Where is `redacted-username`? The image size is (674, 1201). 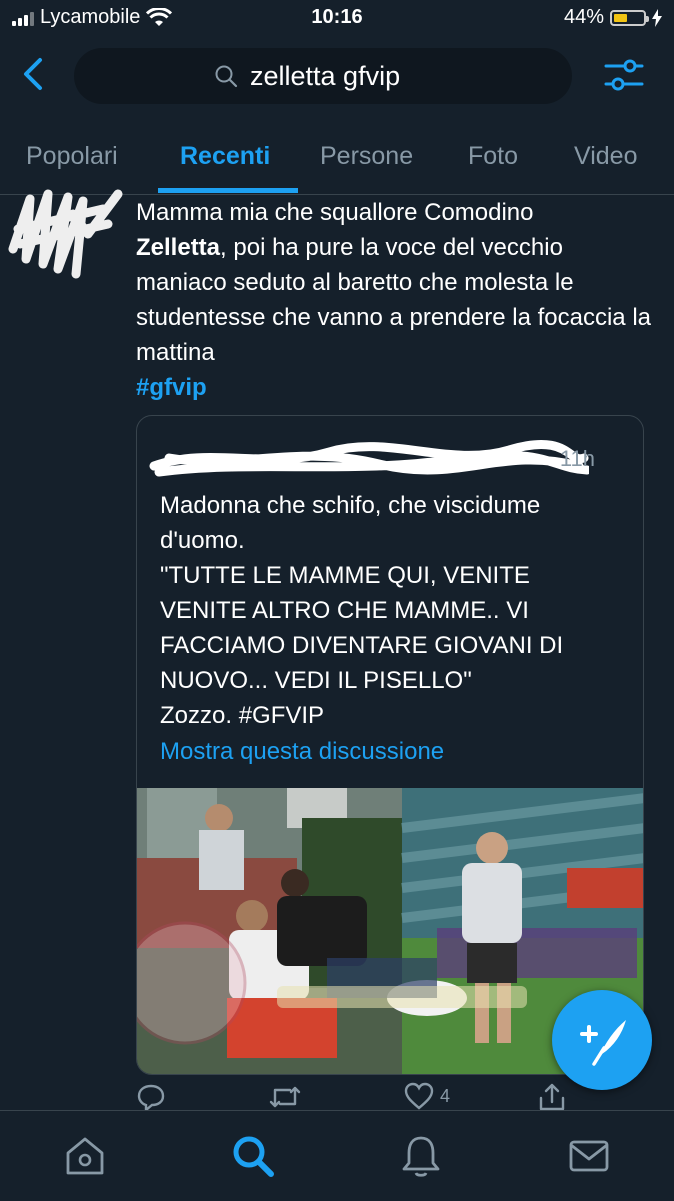 redacted-username is located at coordinates (369, 458).